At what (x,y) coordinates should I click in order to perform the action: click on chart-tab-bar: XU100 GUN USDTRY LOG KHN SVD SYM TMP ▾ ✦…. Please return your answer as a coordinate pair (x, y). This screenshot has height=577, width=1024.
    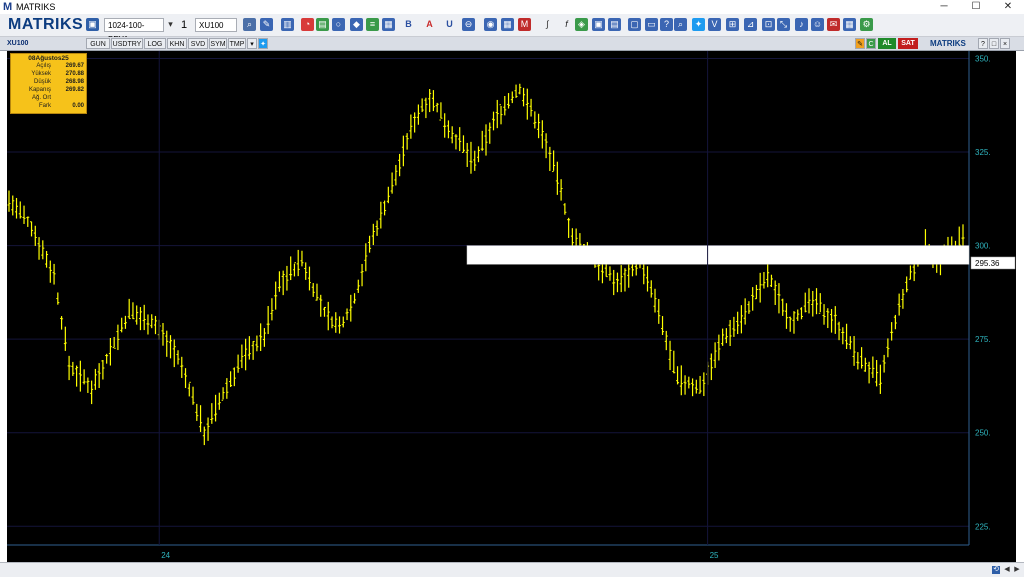
    Looking at the image, I should click on (512, 44).